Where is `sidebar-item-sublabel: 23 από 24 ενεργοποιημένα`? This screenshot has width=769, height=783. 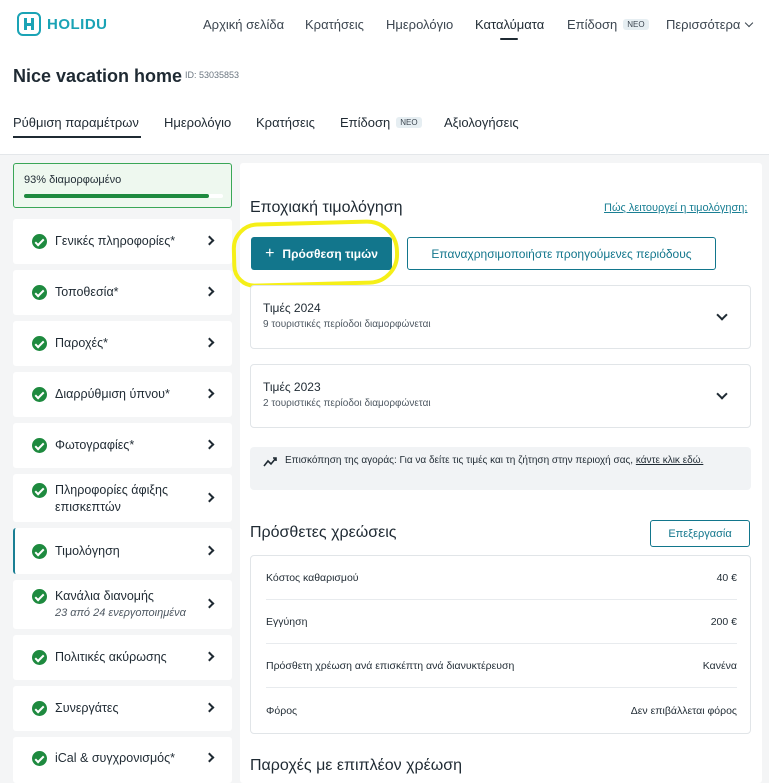
sidebar-item-sublabel: 23 από 24 ενεργοποιημένα is located at coordinates (120, 613).